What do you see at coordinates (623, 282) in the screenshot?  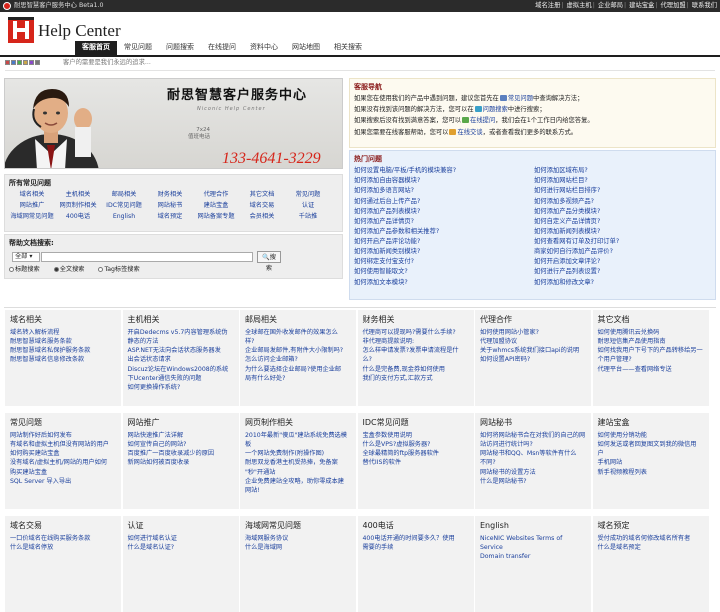 I see `hot-question-link: 如何添加和修改文章?` at bounding box center [623, 282].